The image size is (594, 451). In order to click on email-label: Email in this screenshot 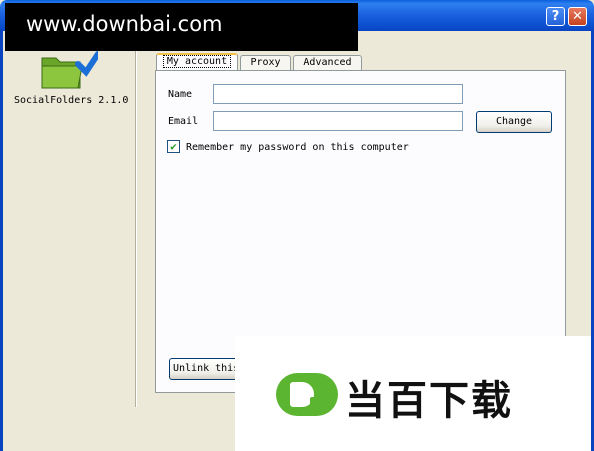, I will do `click(183, 121)`.